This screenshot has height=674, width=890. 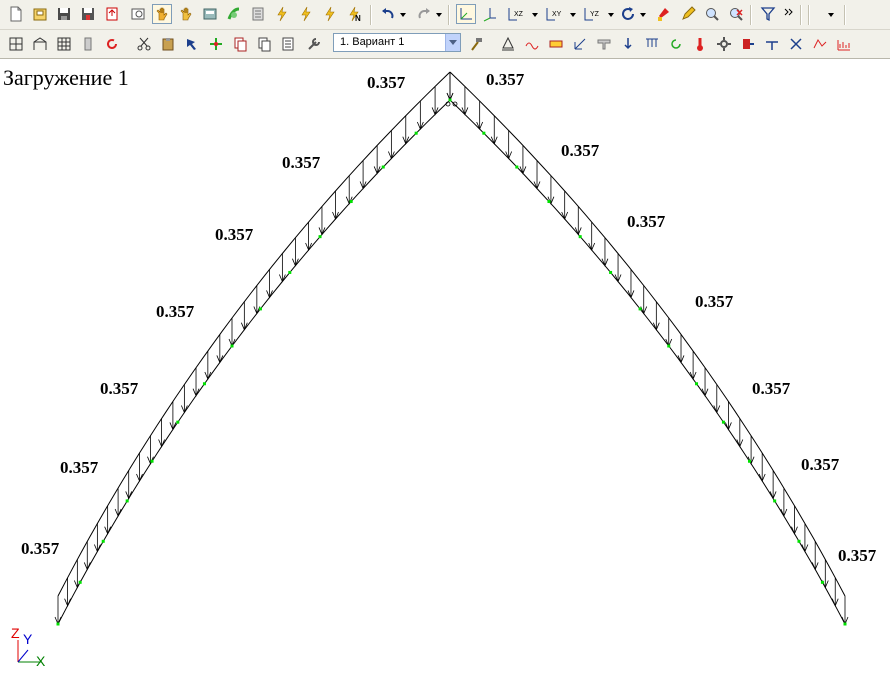 What do you see at coordinates (144, 44) in the screenshot?
I see `cut-icon` at bounding box center [144, 44].